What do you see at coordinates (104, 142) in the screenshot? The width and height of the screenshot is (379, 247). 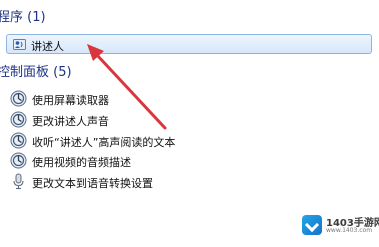 I see `result-item-label: 收听“讲述人”高声阅读的文本` at bounding box center [104, 142].